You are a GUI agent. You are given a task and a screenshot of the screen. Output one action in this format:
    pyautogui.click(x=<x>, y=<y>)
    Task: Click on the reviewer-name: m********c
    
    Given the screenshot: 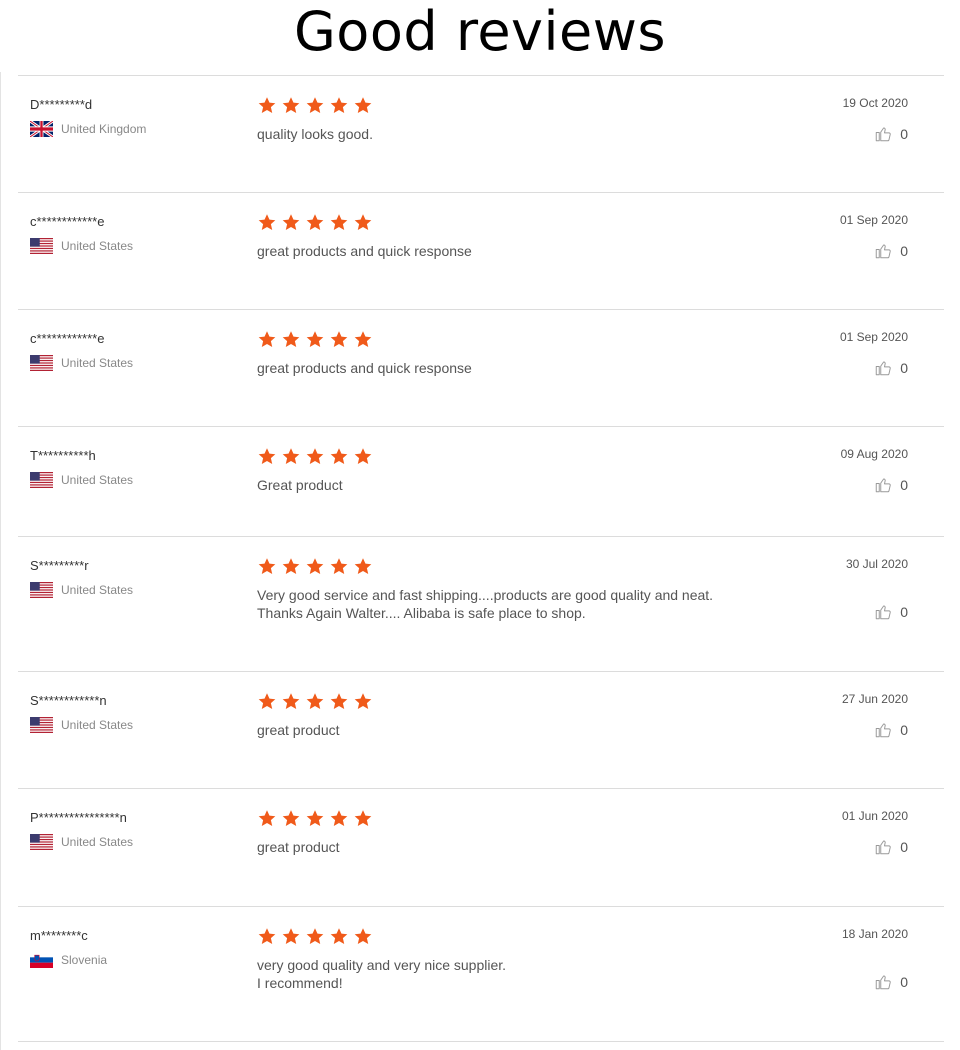 What is the action you would take?
    pyautogui.click(x=59, y=935)
    